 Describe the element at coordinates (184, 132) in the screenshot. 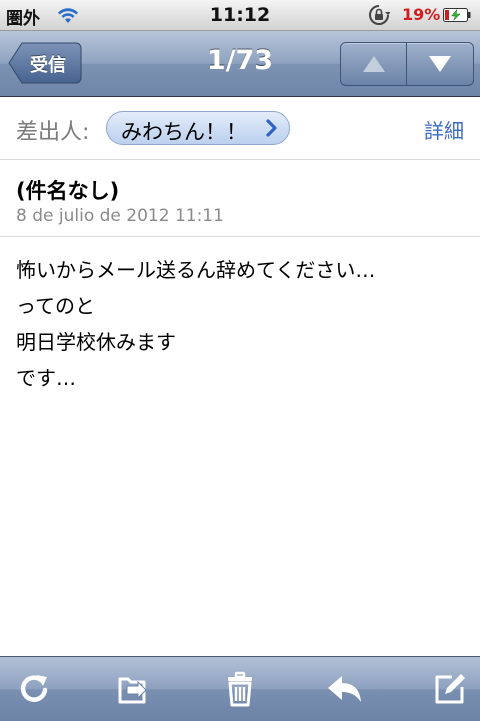

I see `sender-name: みわちん！！` at that location.